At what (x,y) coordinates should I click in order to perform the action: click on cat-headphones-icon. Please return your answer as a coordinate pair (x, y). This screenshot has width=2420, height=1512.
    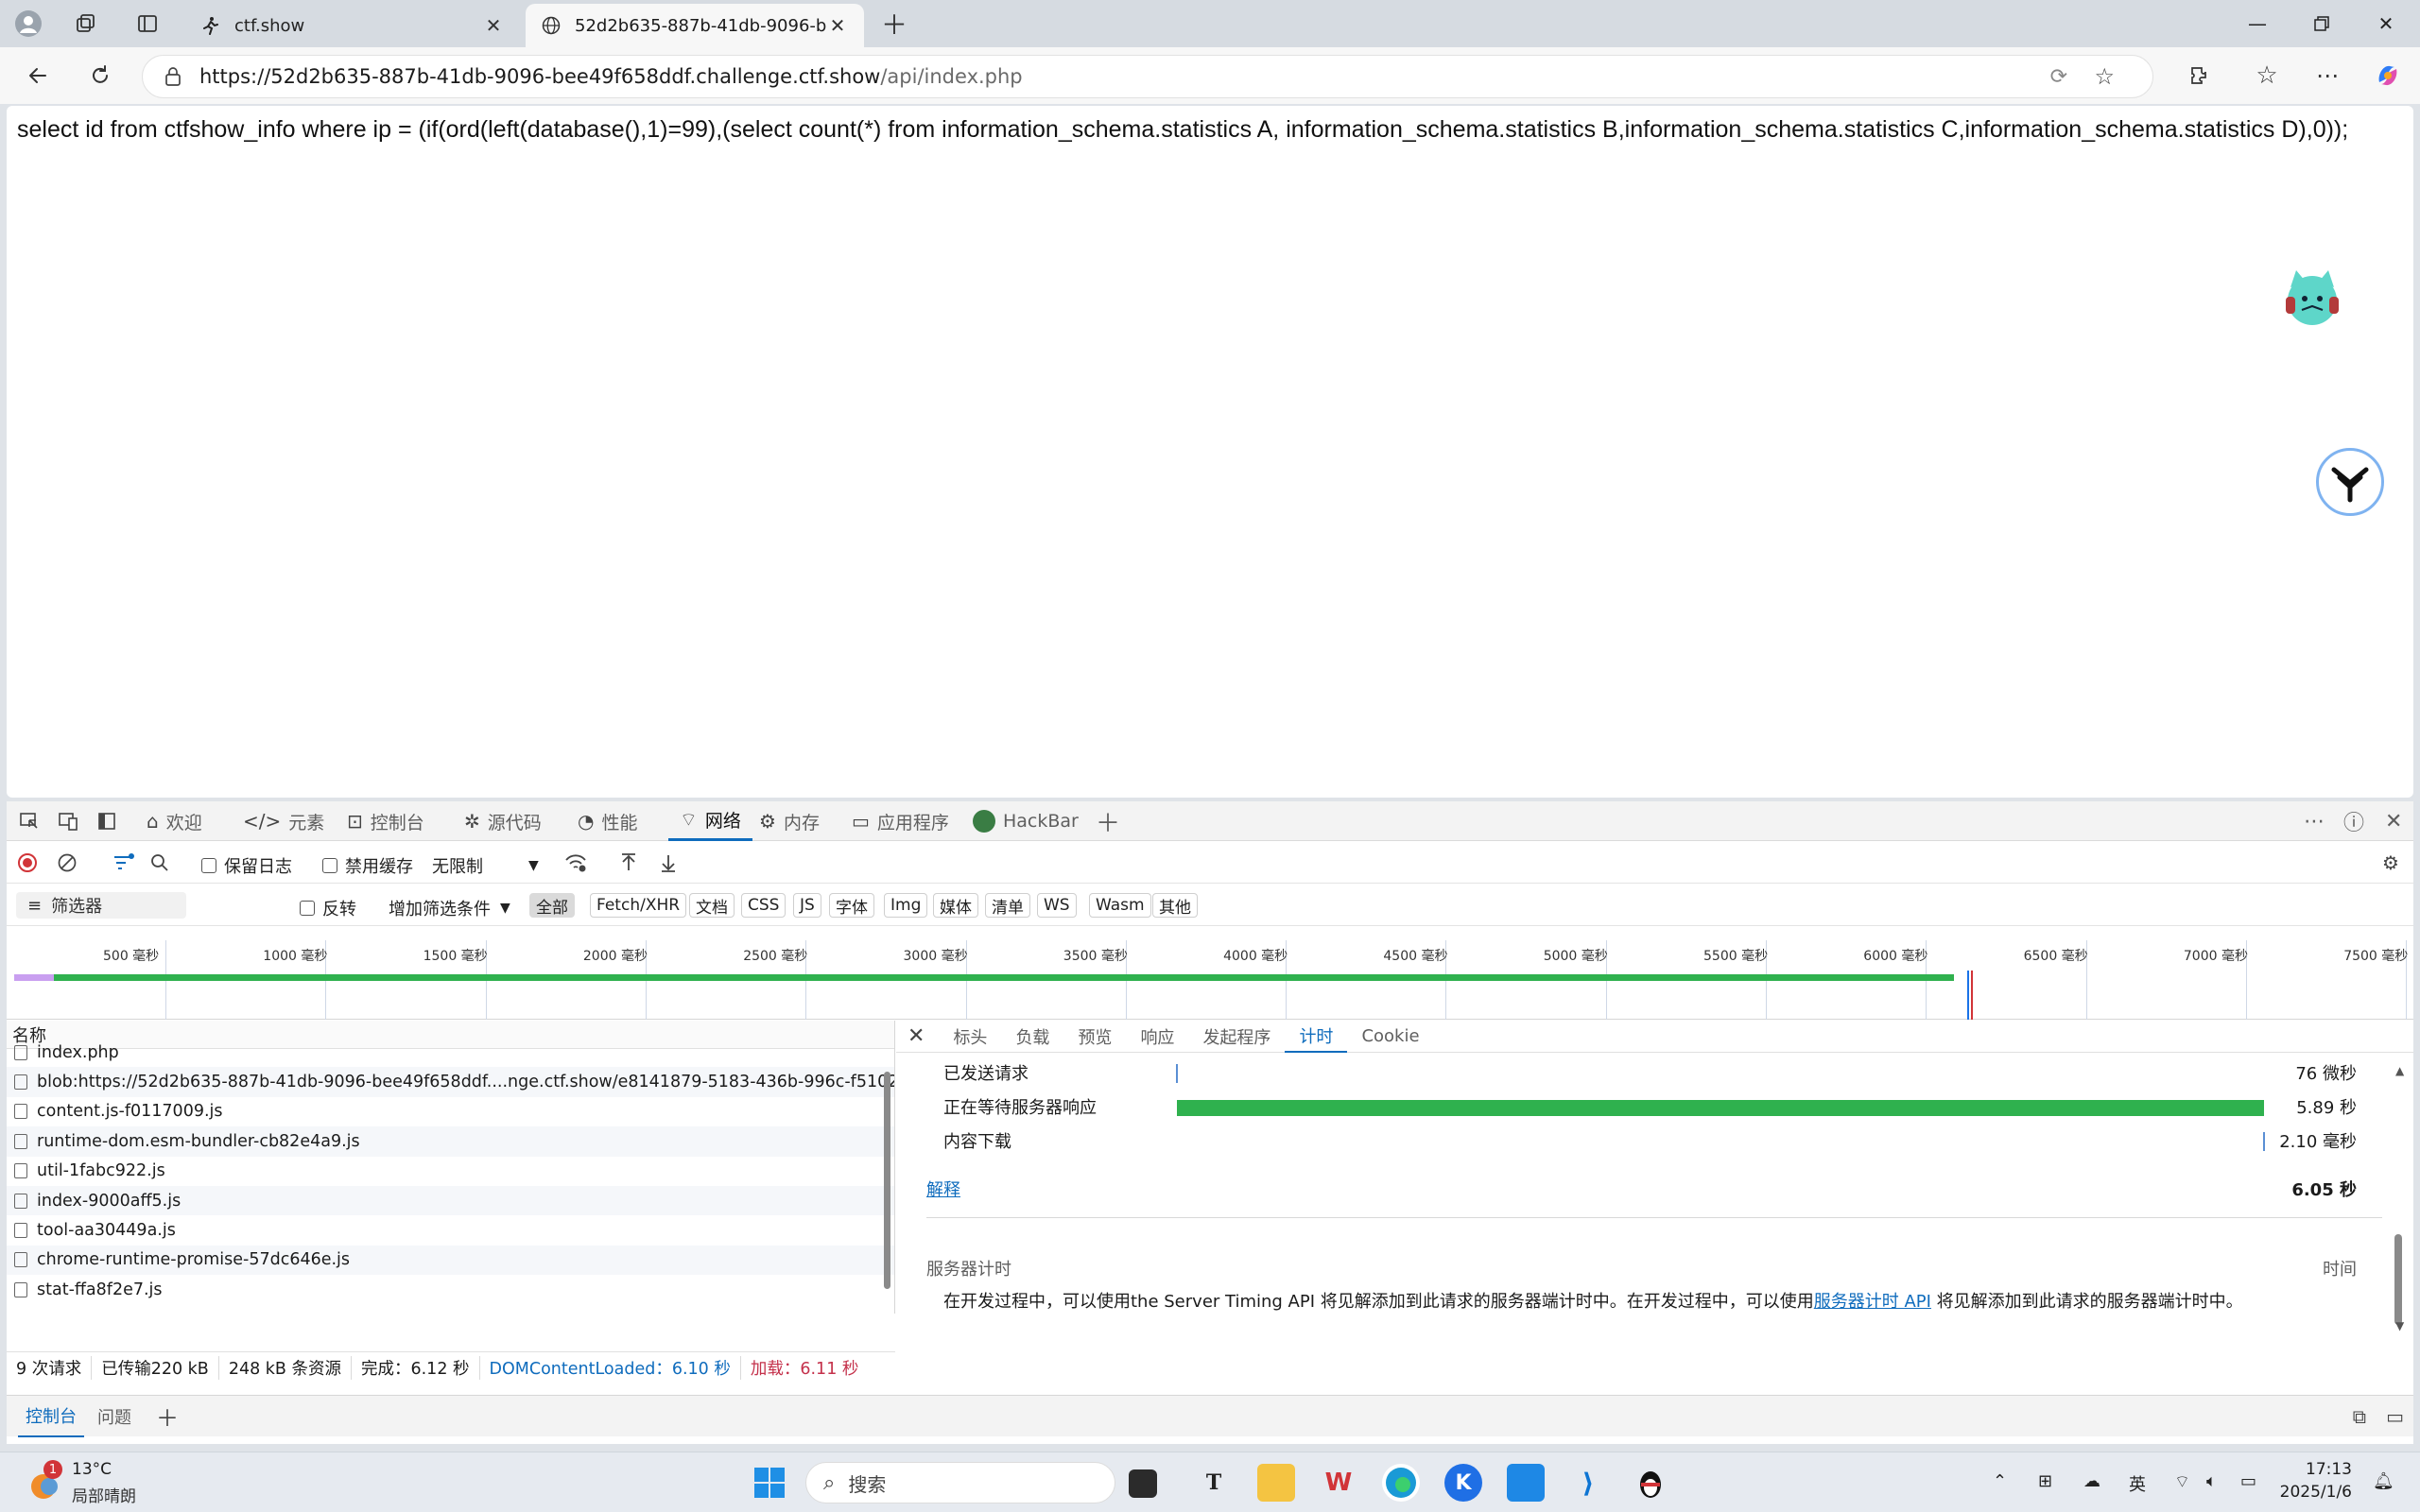
    Looking at the image, I should click on (2312, 298).